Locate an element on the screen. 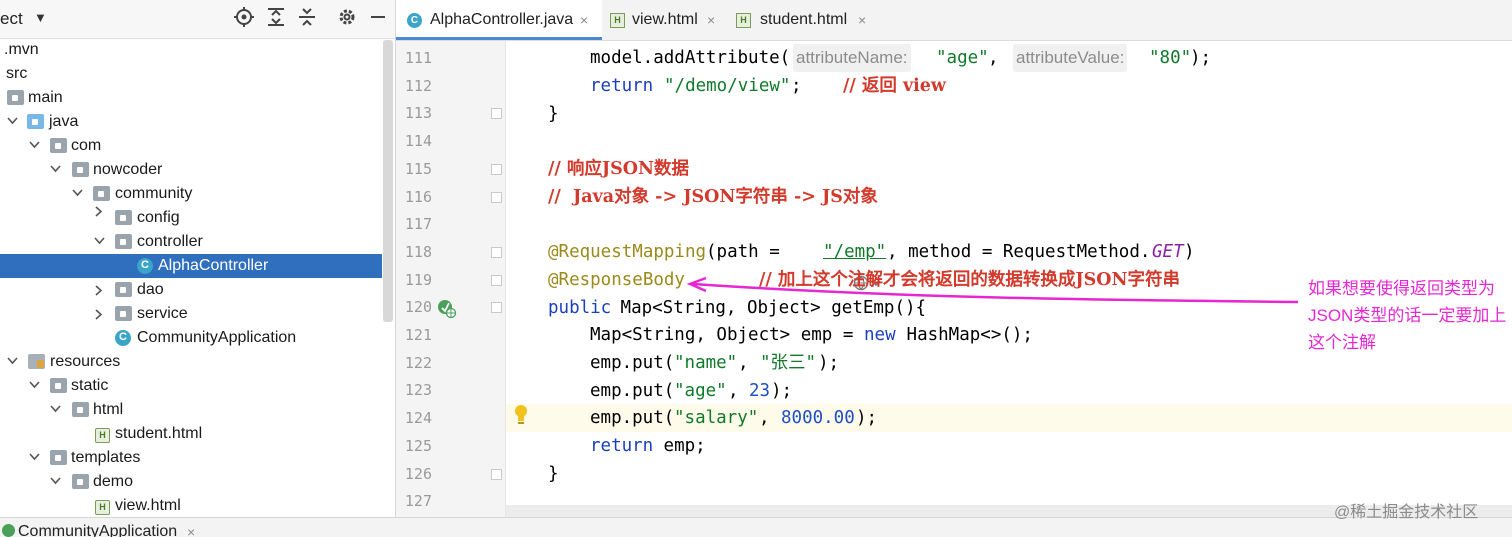  tree-item-alphacontroller: C AlphaController is located at coordinates (191, 266).